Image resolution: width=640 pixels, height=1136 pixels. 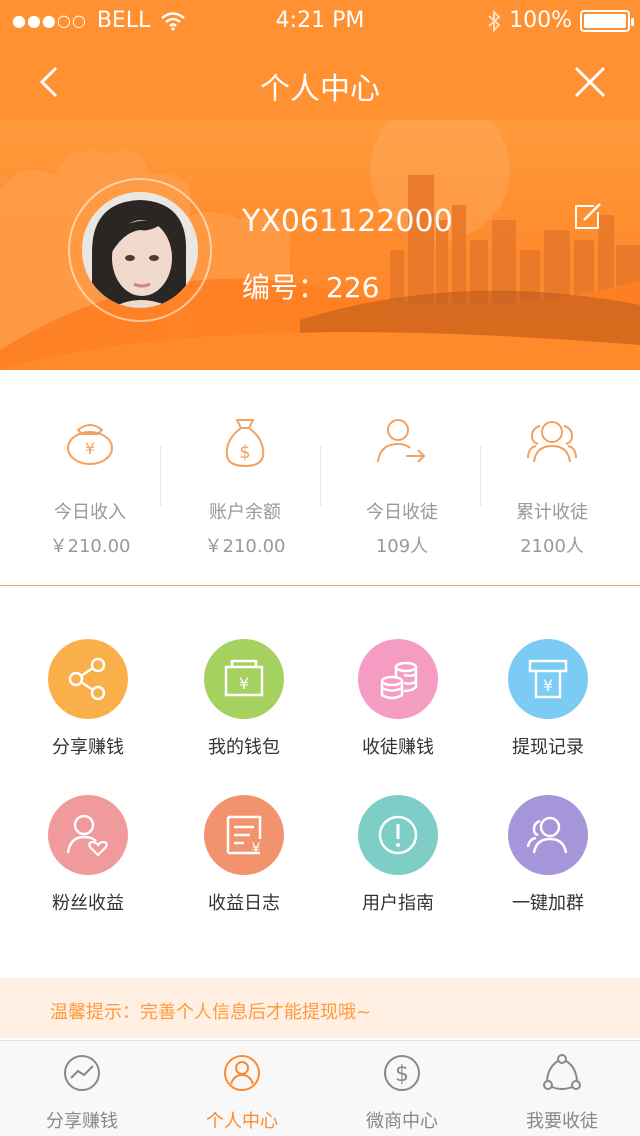 I want to click on grid-my-wallet: ¥ 我的钱包, so click(x=244, y=699).